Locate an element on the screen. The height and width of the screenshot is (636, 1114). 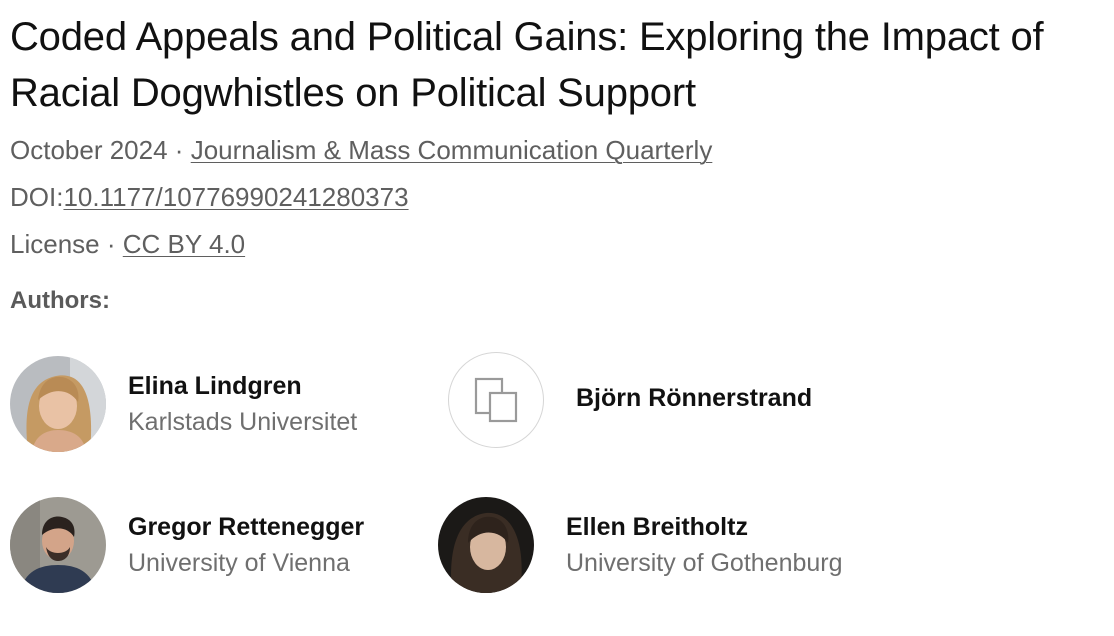
doi-line: DOI:10.1177/10776990241280373 is located at coordinates (209, 197).